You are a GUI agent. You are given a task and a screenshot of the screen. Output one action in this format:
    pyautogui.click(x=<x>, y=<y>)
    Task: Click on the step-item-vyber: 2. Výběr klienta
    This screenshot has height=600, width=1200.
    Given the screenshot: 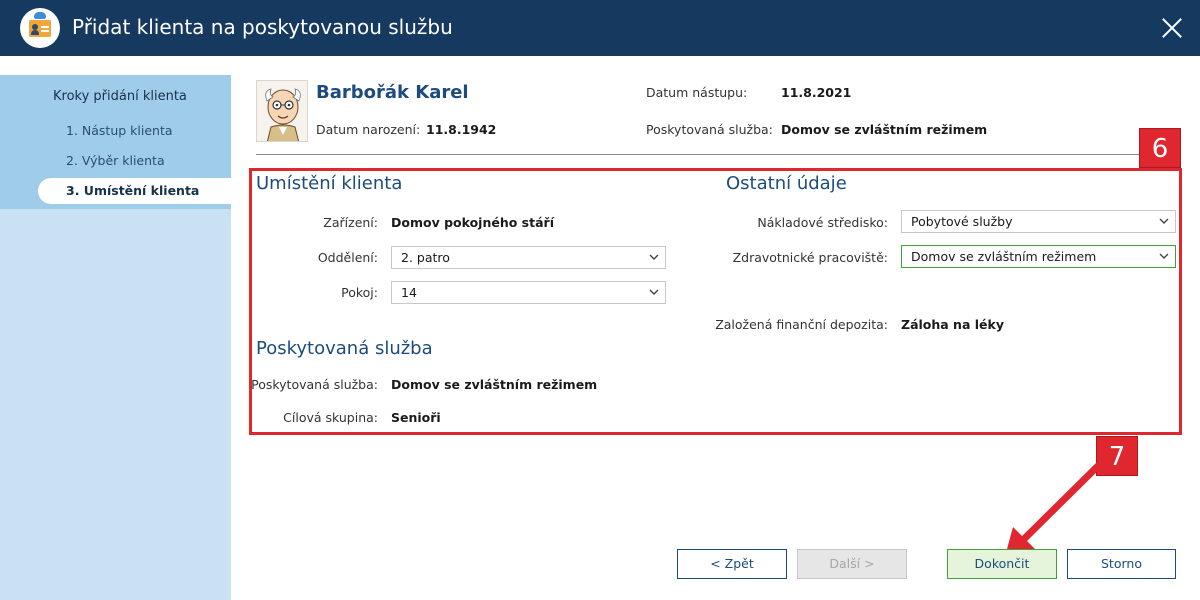 What is the action you would take?
    pyautogui.click(x=134, y=161)
    